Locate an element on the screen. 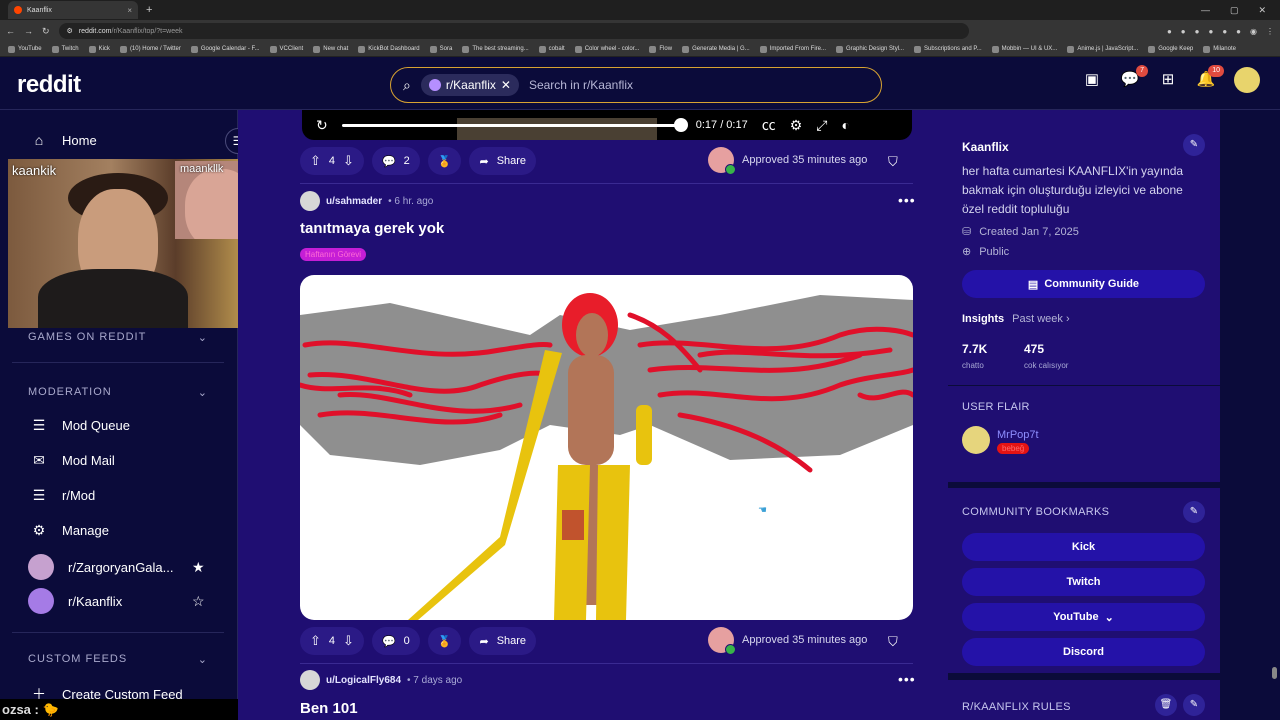  back-icon: ← is located at coordinates (10, 31).